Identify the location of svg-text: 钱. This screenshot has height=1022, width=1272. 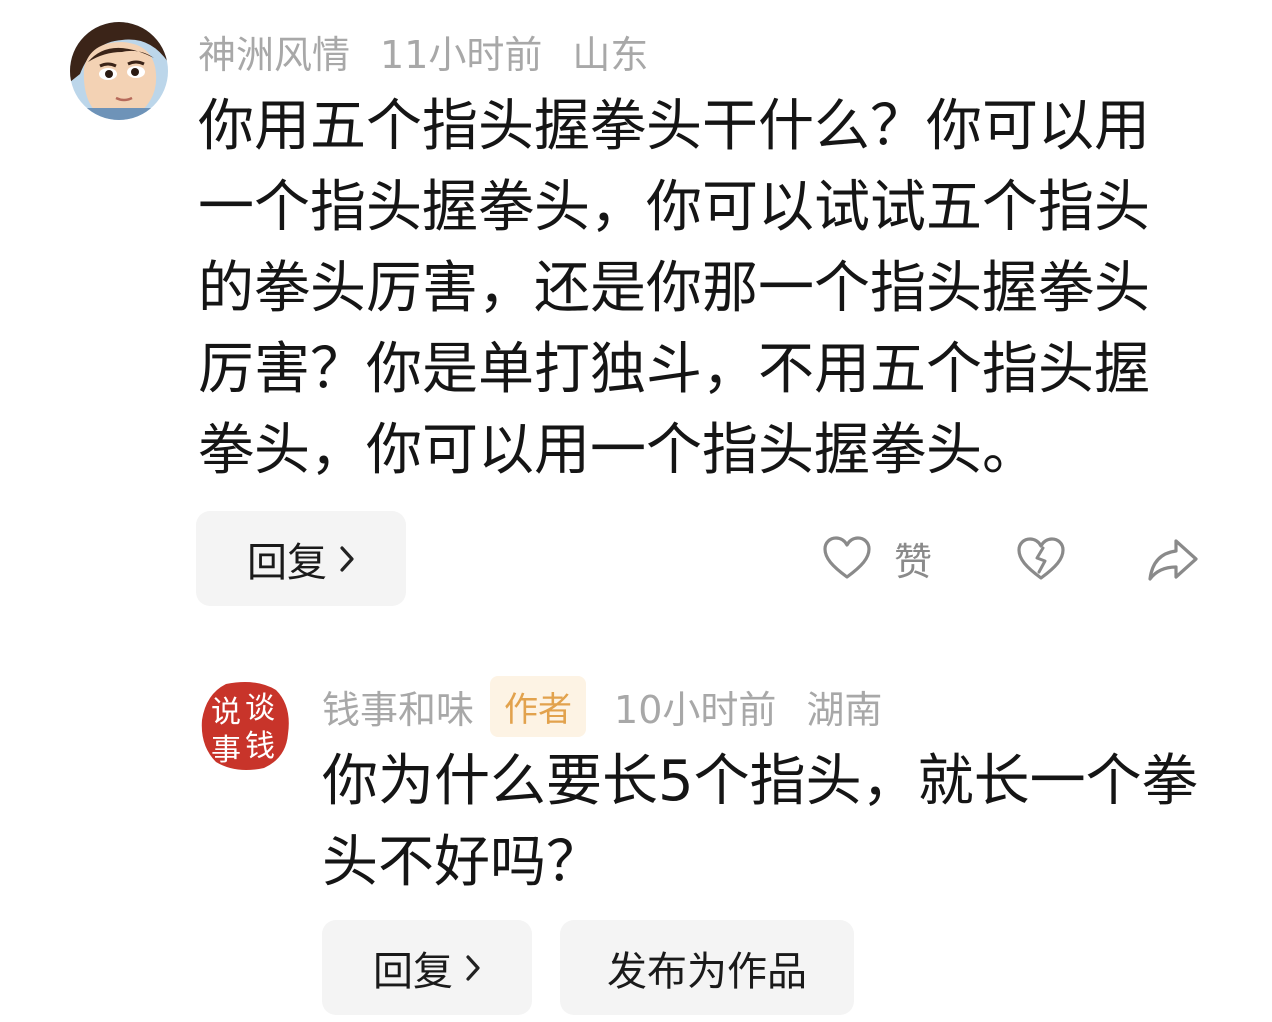
(260, 746).